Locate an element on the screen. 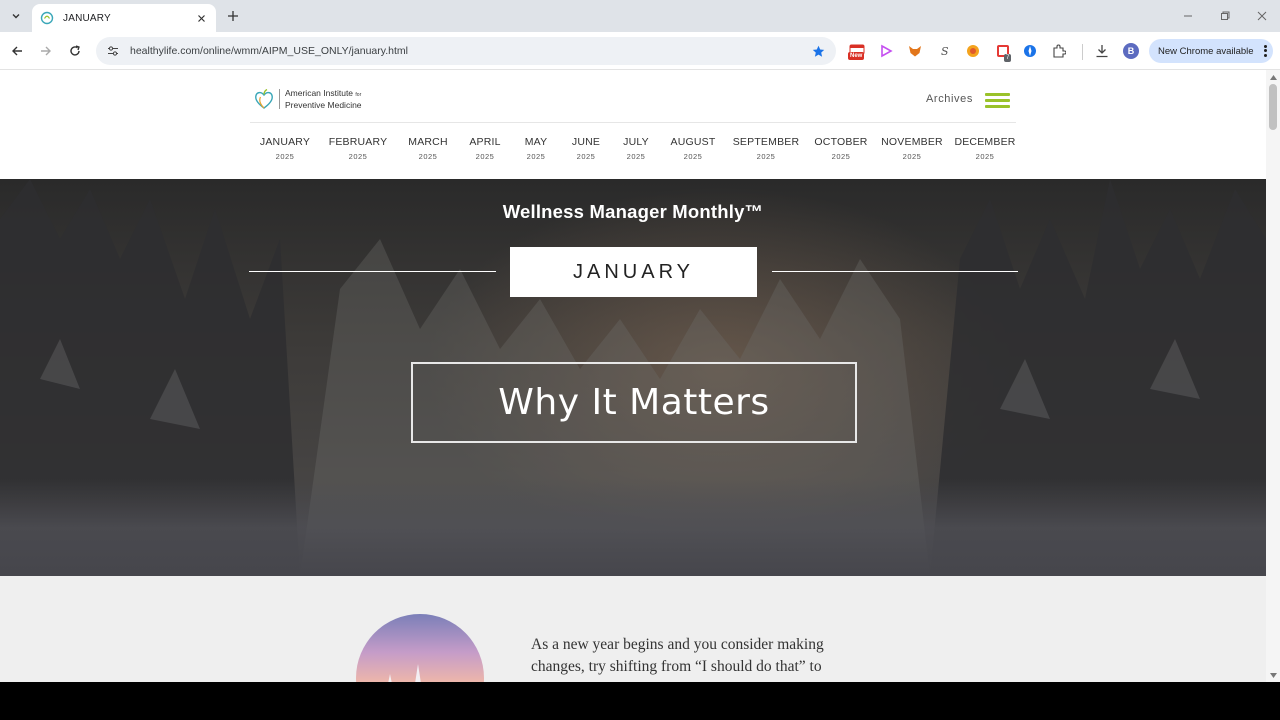 This screenshot has height=720, width=1280. site-favicon-icon is located at coordinates (47, 18).